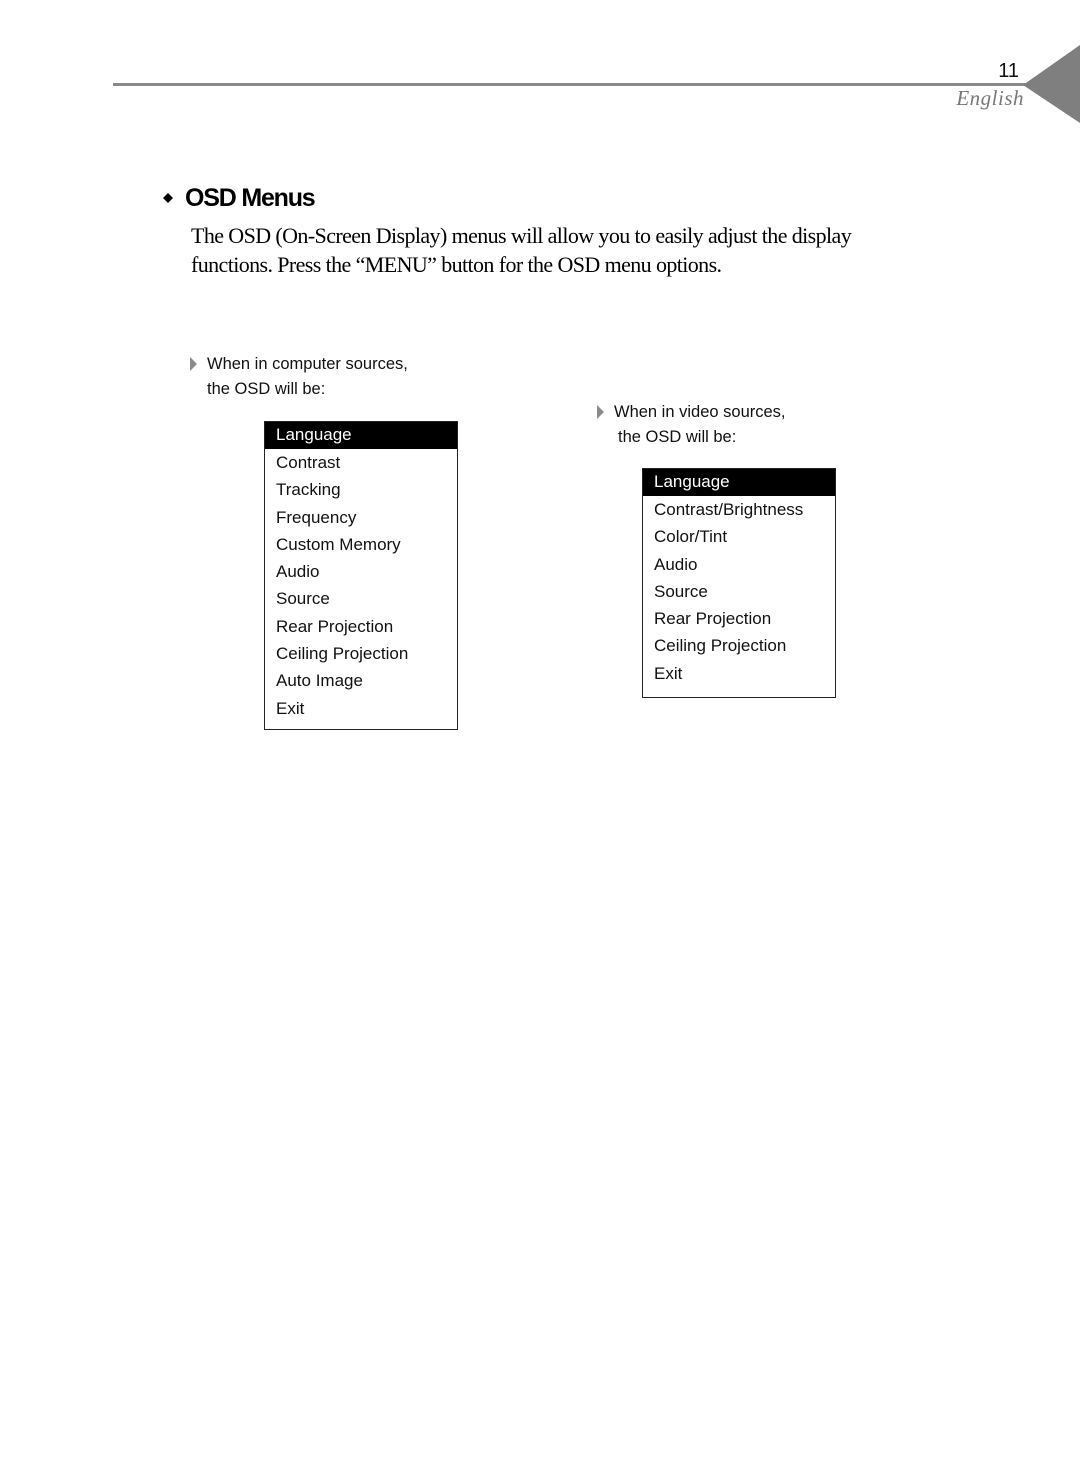 The width and height of the screenshot is (1080, 1476). I want to click on osd-item-tracking: Tracking, so click(361, 489).